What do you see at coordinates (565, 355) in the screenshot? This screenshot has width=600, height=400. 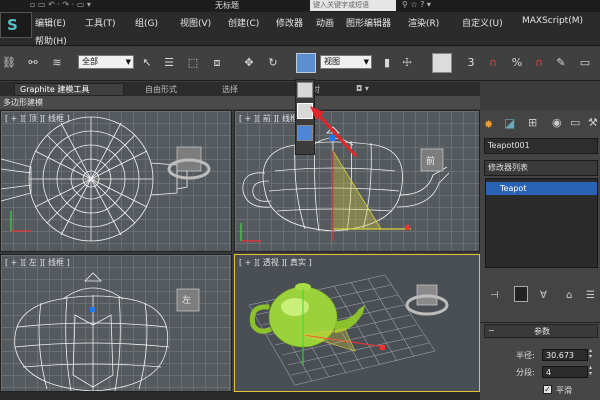 I see `radius-input: 30.673` at bounding box center [565, 355].